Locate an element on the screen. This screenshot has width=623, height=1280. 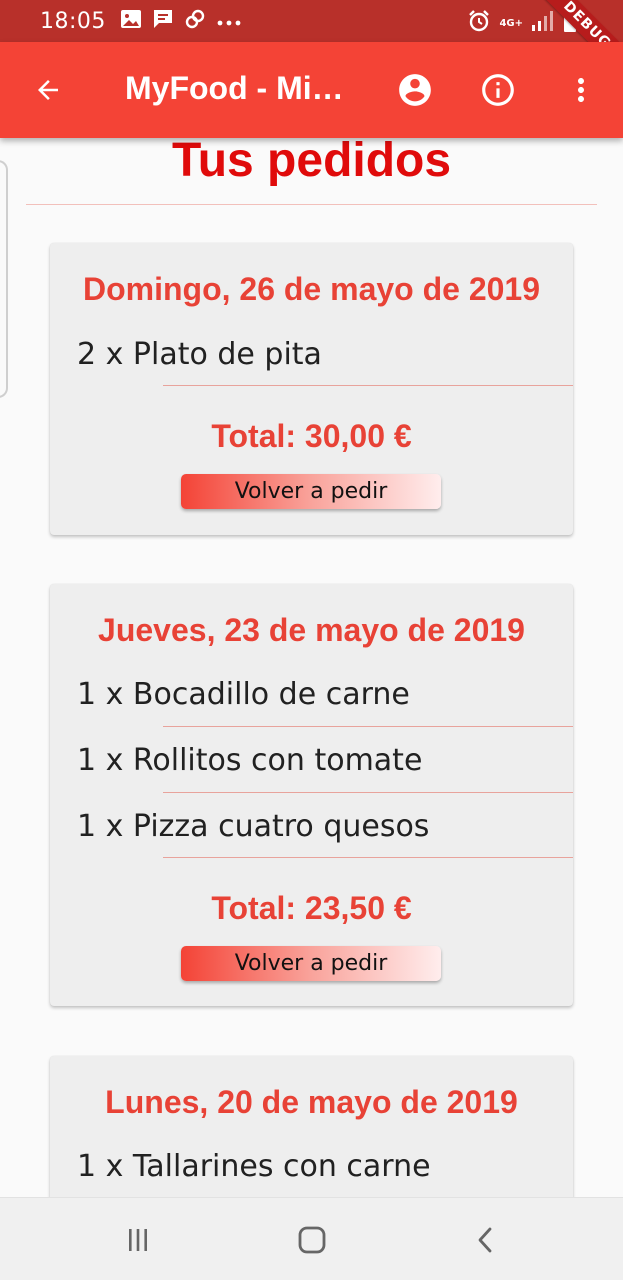
order-item: 1 x Tallarines con carne is located at coordinates (254, 1166).